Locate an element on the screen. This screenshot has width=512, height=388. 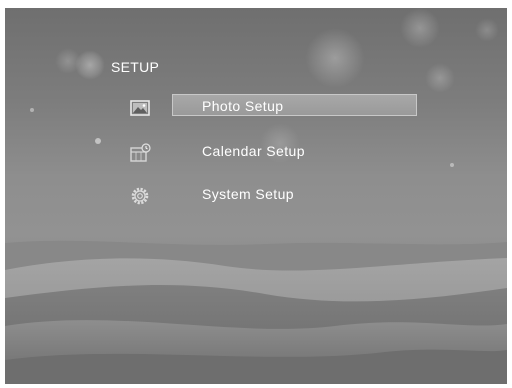
menu-item-label: System Setup is located at coordinates (248, 194).